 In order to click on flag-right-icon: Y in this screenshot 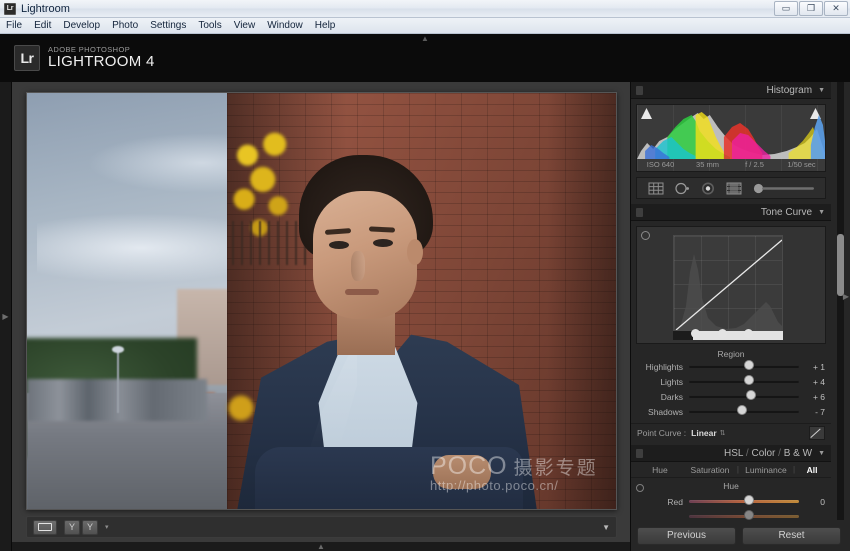, I will do `click(90, 527)`.